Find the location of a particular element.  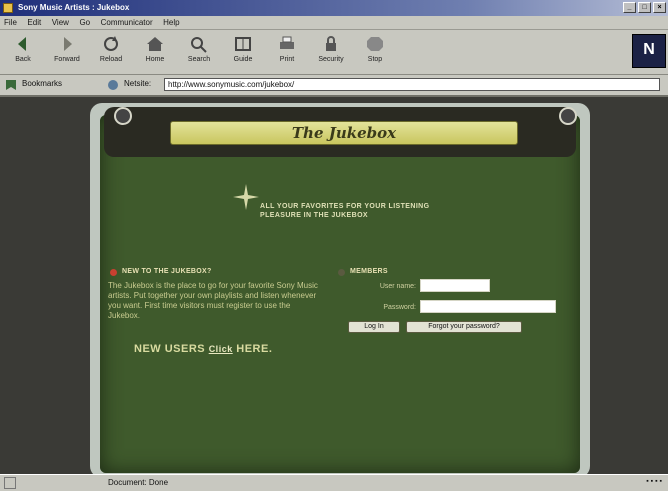

guide-button: Guide is located at coordinates (243, 48).